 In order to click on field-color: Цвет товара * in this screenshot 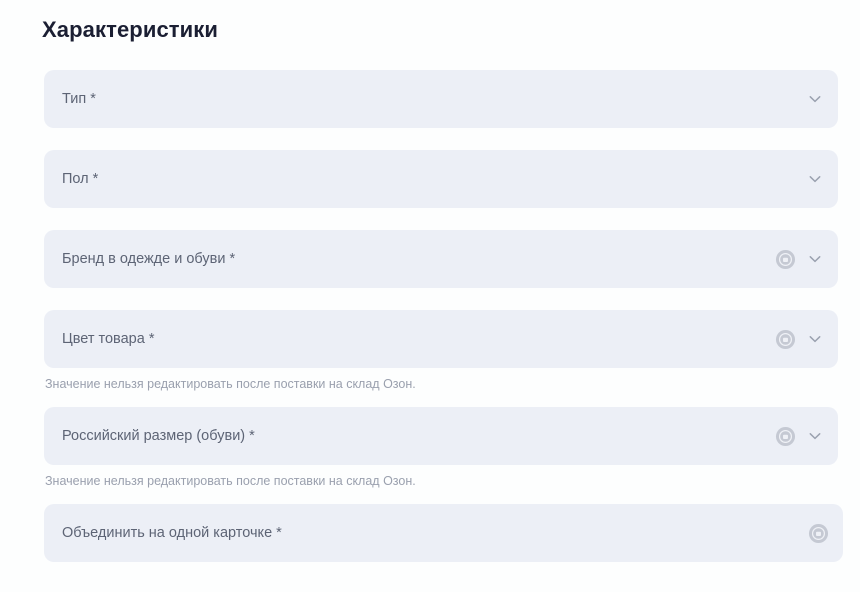, I will do `click(441, 339)`.